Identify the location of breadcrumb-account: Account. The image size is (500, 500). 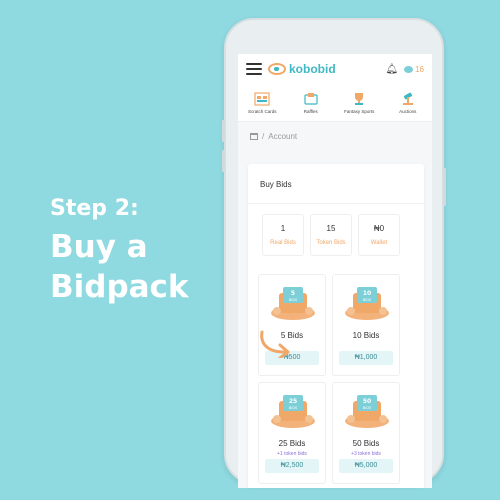
(282, 136).